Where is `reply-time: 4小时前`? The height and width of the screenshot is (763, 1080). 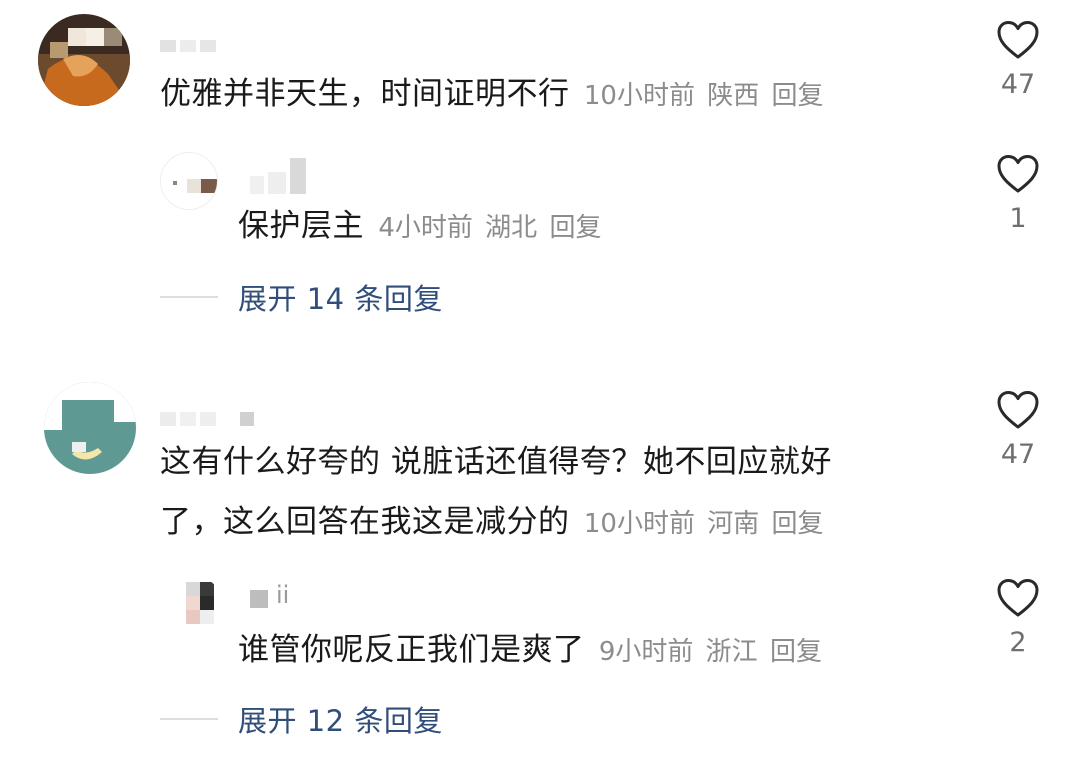
reply-time: 4小时前 is located at coordinates (425, 228).